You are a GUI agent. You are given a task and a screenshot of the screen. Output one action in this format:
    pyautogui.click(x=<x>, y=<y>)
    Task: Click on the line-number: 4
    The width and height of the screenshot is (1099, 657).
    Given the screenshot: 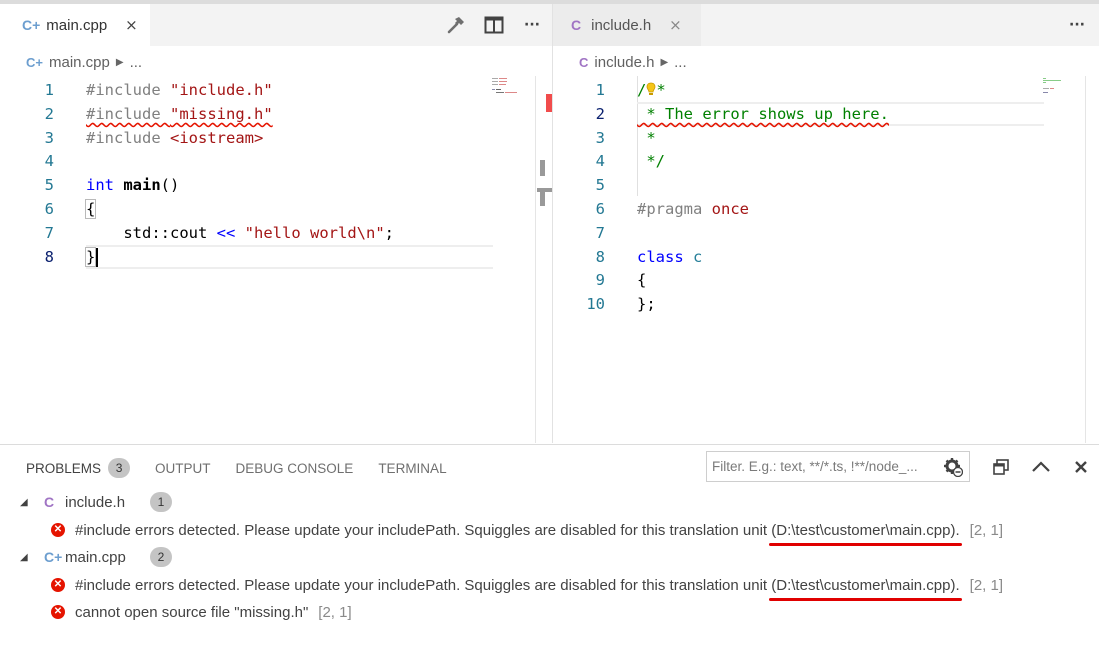 What is the action you would take?
    pyautogui.click(x=600, y=161)
    